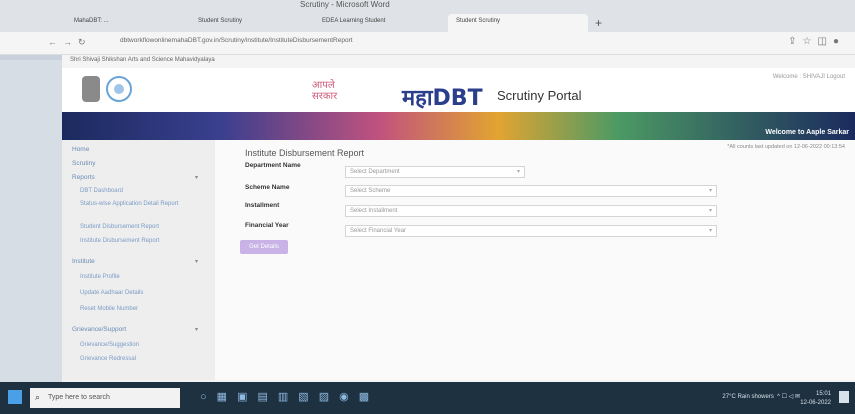 Image resolution: width=855 pixels, height=414 pixels. Describe the element at coordinates (139, 177) in the screenshot. I see `sidebar-item-reports: Reports ▾` at that location.